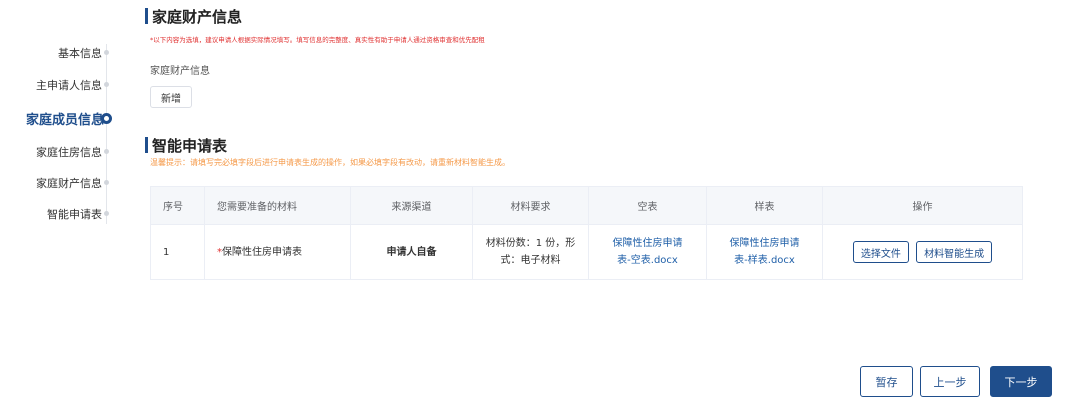 This screenshot has width=1080, height=414. Describe the element at coordinates (193, 16) in the screenshot. I see `property-section-title: 家庭财产信息` at that location.